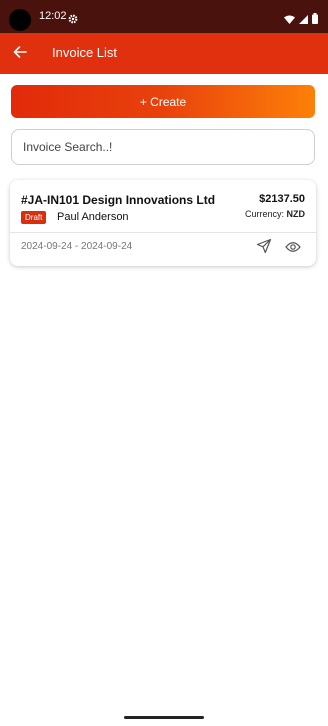 This screenshot has height=726, width=328. What do you see at coordinates (164, 16) in the screenshot?
I see `status-bar: 12:02` at bounding box center [164, 16].